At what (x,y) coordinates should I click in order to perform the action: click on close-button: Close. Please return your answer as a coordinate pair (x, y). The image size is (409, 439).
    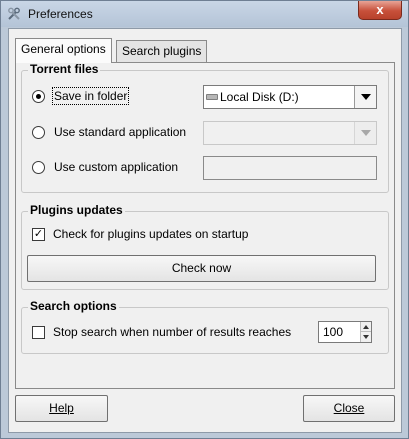
    Looking at the image, I should click on (349, 408).